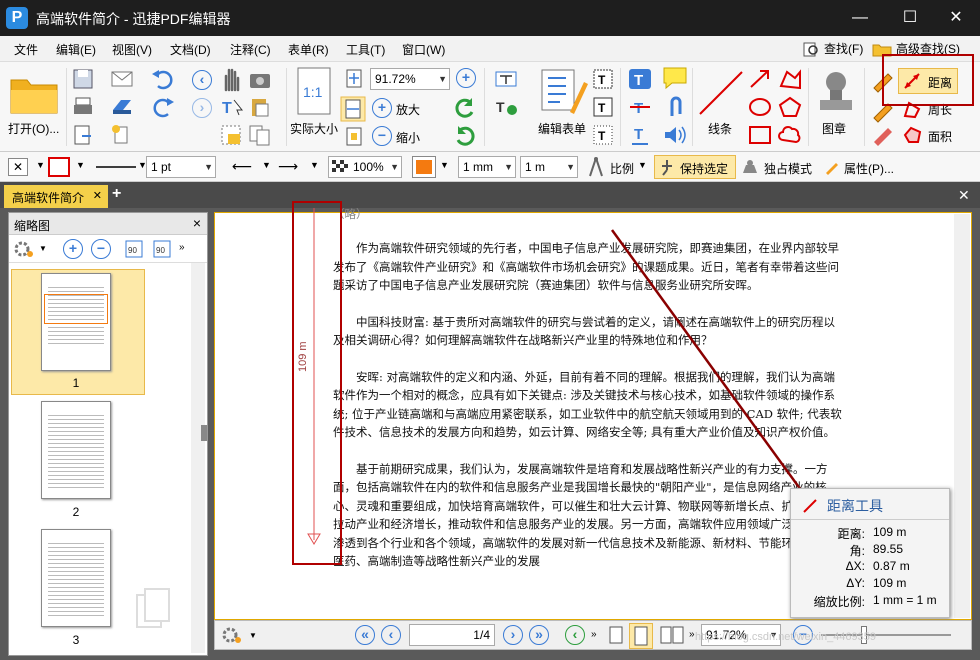 The height and width of the screenshot is (660, 980). I want to click on open-folder-icon, so click(34, 93).